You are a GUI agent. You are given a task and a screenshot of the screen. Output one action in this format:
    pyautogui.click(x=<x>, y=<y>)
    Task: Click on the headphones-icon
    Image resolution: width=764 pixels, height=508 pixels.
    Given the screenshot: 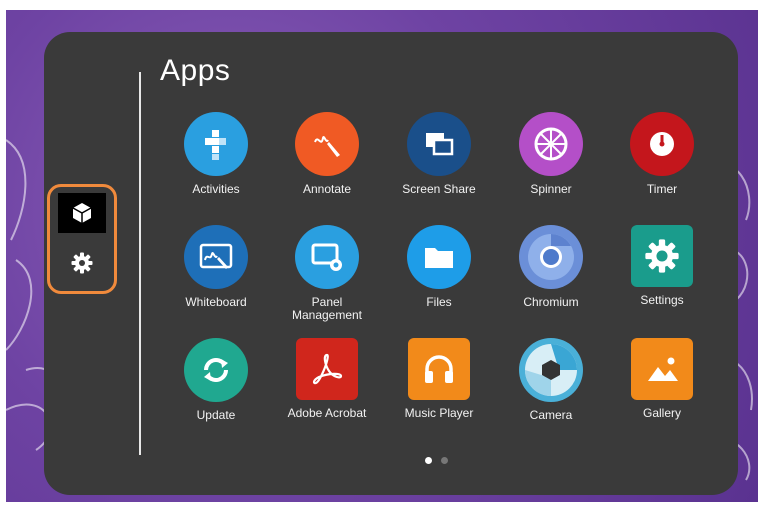 What is the action you would take?
    pyautogui.click(x=439, y=369)
    